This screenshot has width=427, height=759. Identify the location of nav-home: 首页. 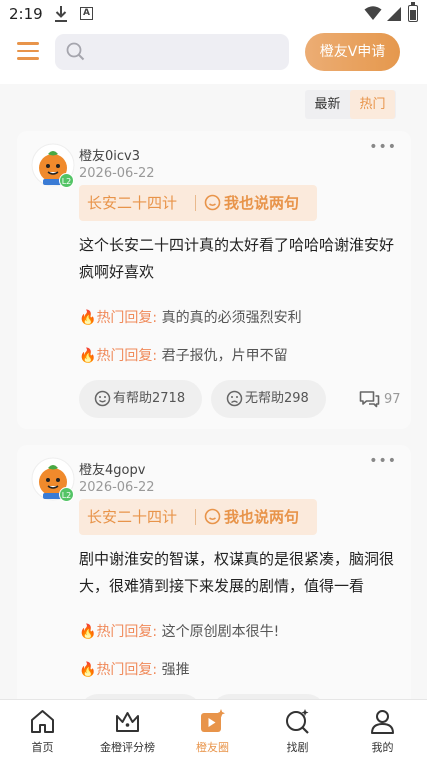
(42, 729).